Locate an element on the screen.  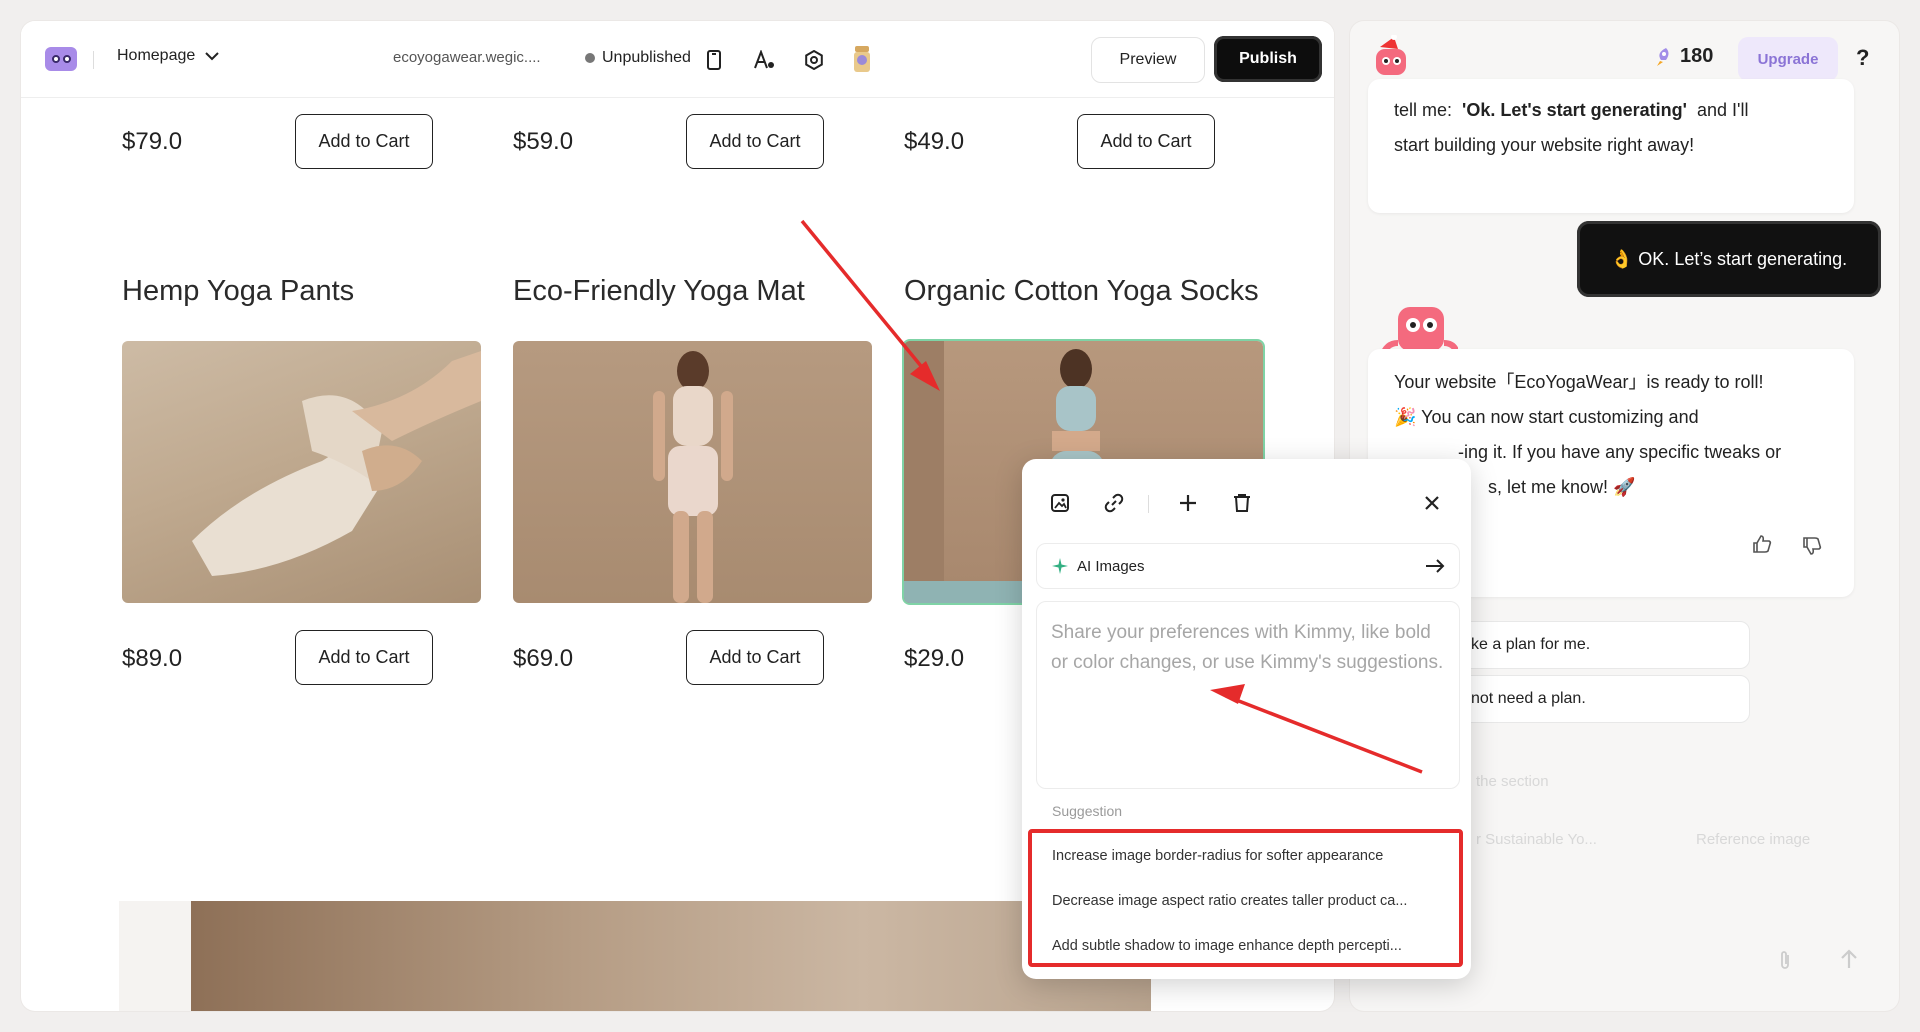
product-price: $79.0 is located at coordinates (152, 141).